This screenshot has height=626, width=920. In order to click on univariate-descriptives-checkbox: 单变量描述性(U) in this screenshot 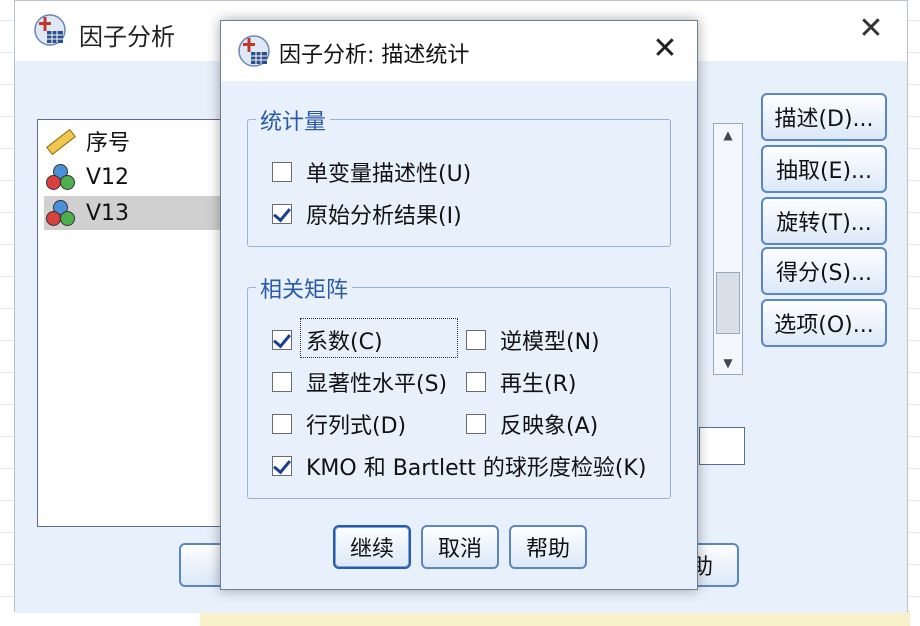, I will do `click(371, 172)`.